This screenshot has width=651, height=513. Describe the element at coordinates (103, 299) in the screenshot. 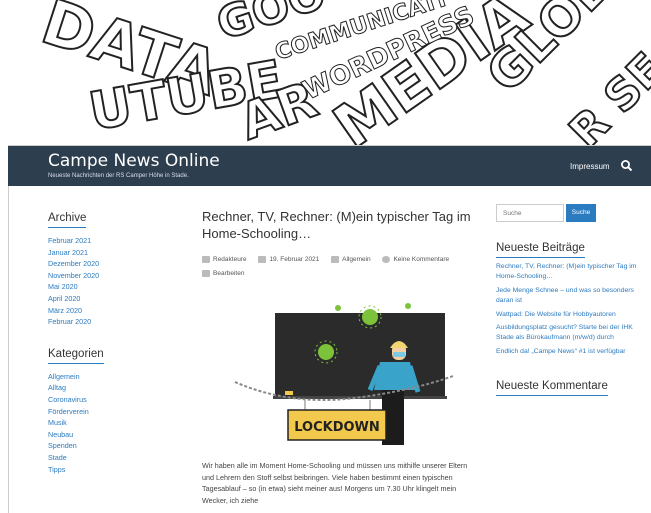

I see `archive-item: April 2020` at that location.